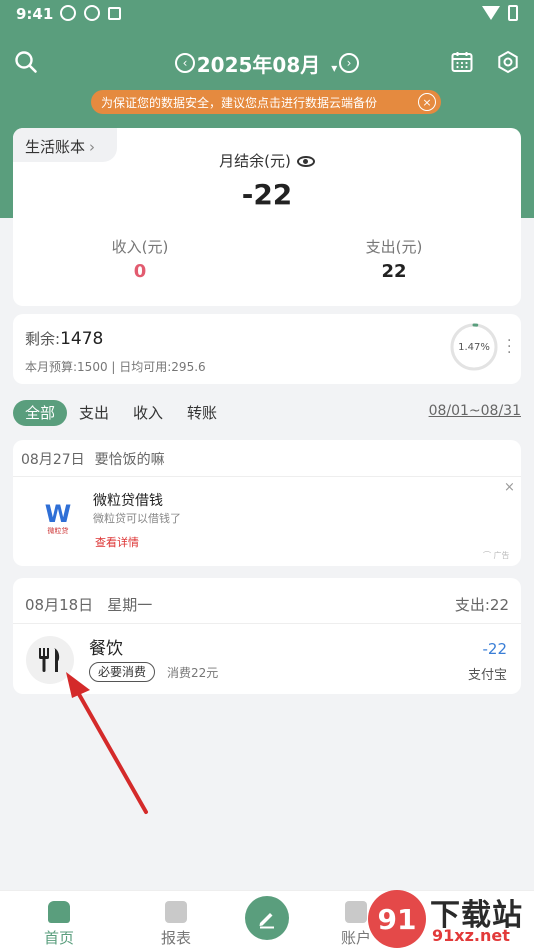 The image size is (534, 950). I want to click on top-bar: ‹ 2025年08月 ▾ ›, so click(267, 64).